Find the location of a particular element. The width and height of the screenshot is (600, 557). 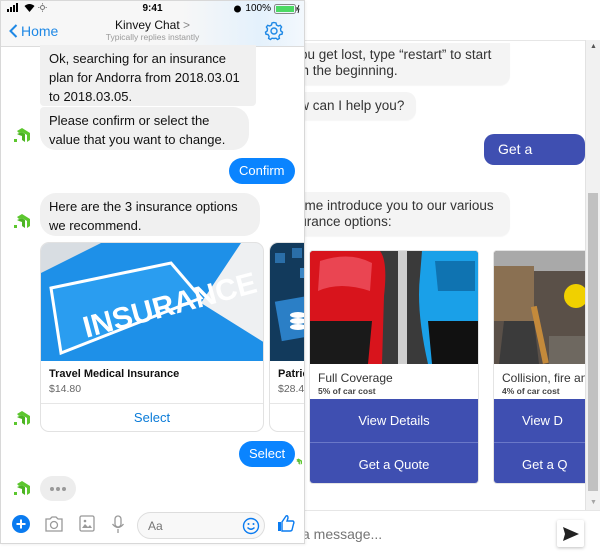

view-details-button: View D is located at coordinates (539, 420).